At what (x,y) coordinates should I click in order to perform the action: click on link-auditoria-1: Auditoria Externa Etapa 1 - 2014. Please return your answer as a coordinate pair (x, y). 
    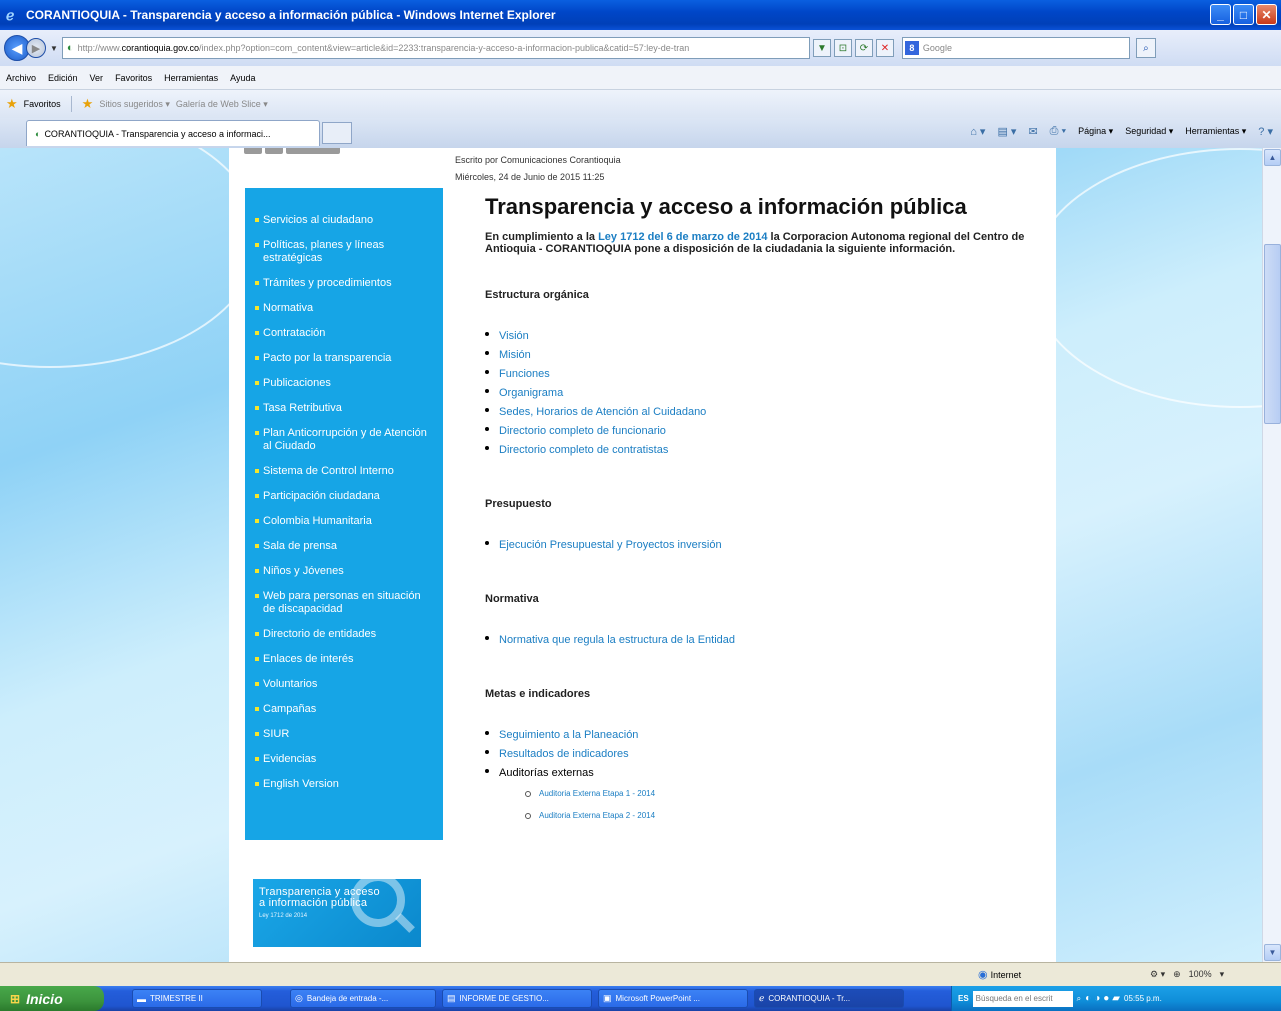
    Looking at the image, I should click on (775, 794).